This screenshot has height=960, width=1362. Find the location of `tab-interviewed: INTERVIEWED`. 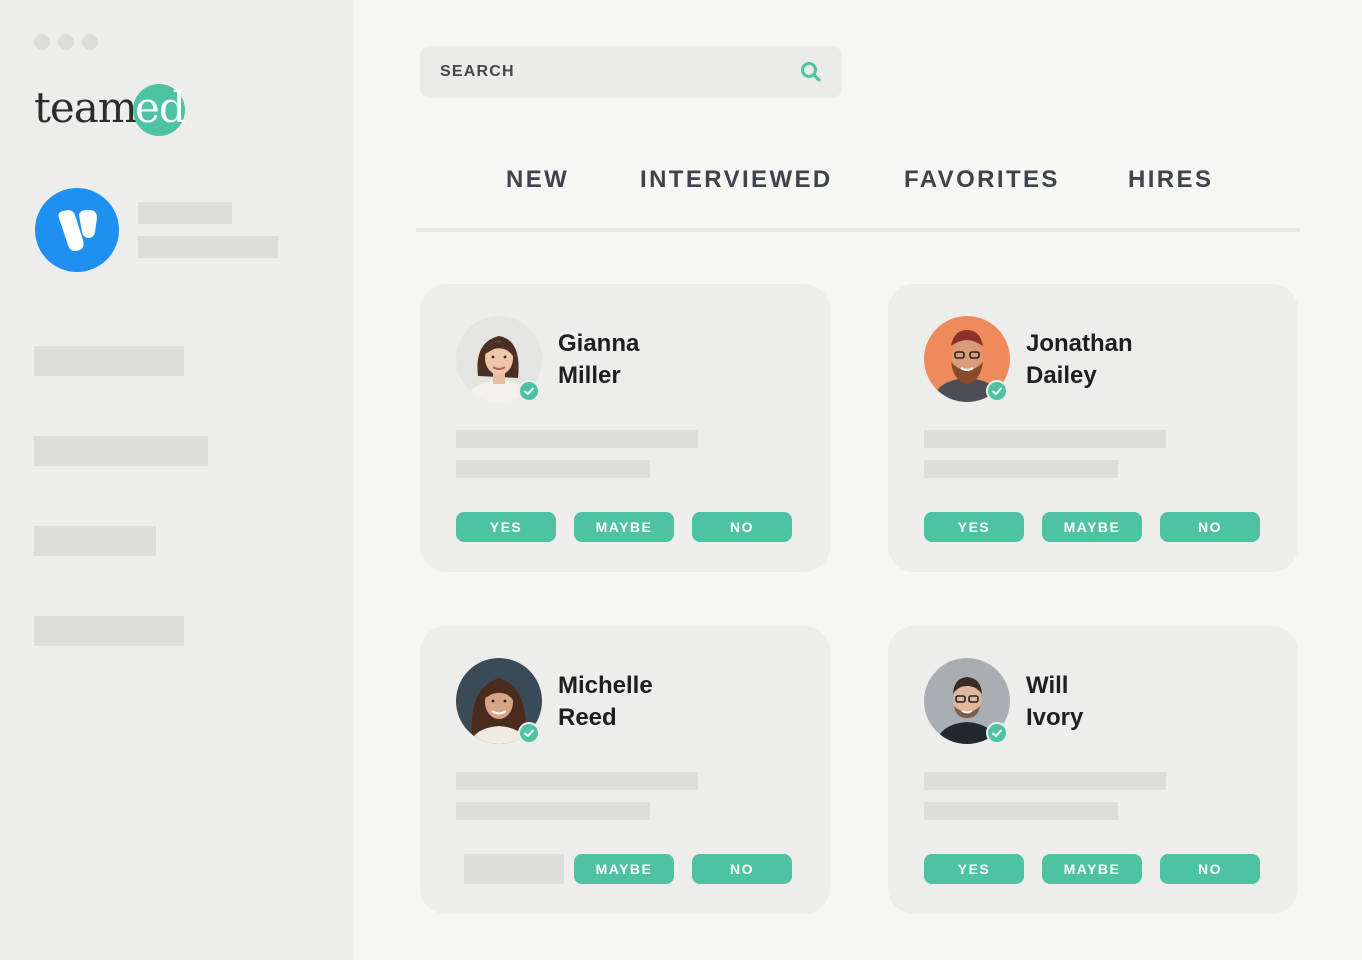

tab-interviewed: INTERVIEWED is located at coordinates (736, 180).